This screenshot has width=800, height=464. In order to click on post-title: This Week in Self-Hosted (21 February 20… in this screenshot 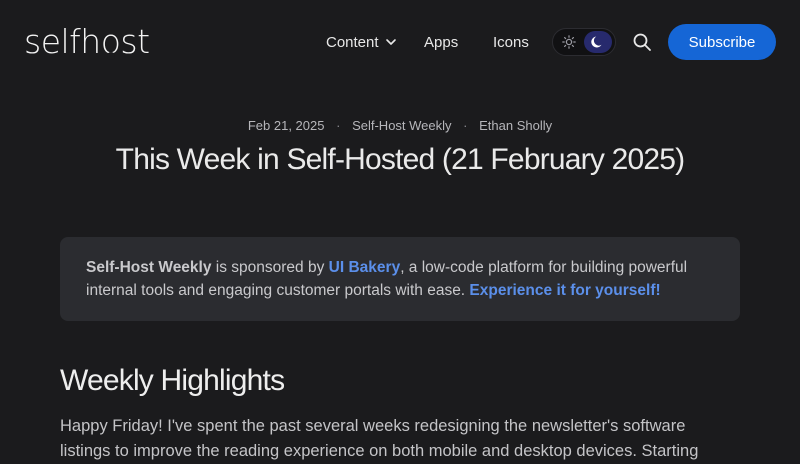, I will do `click(400, 159)`.